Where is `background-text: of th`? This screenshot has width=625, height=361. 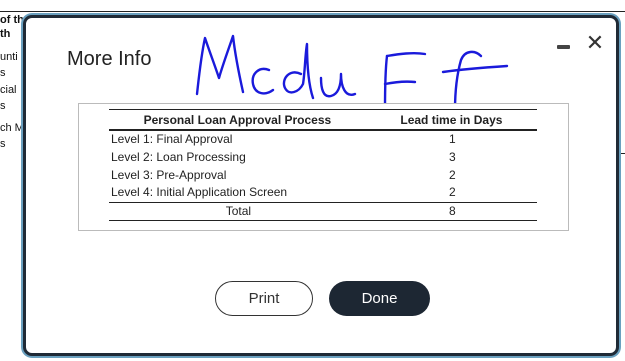 background-text: of th is located at coordinates (12, 20).